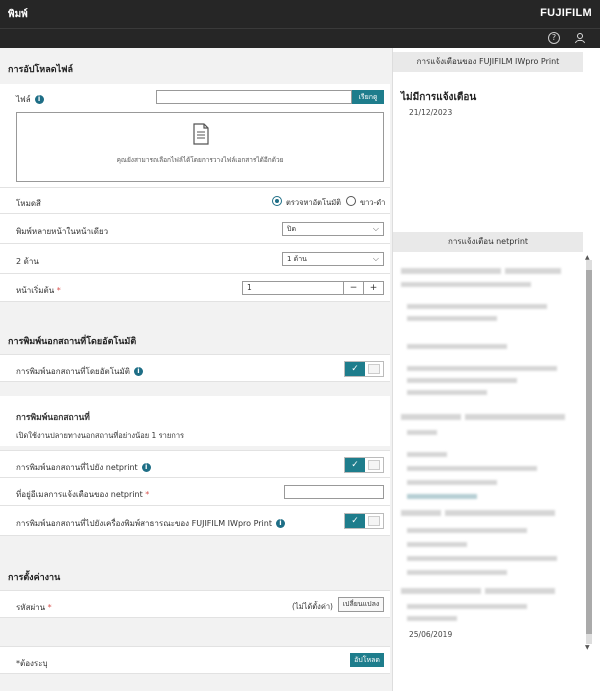 This screenshot has height=691, width=600. What do you see at coordinates (353, 288) in the screenshot?
I see `minus-icon: −` at bounding box center [353, 288].